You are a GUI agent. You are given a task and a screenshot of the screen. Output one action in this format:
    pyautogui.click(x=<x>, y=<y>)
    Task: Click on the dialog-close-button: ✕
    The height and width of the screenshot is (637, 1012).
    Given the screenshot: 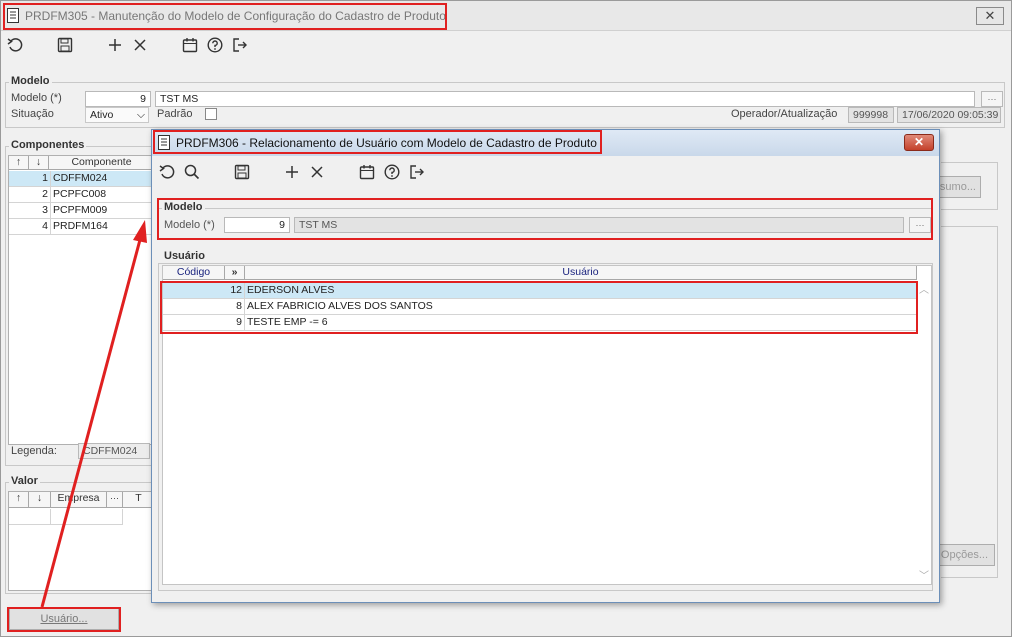 What is the action you would take?
    pyautogui.click(x=919, y=142)
    